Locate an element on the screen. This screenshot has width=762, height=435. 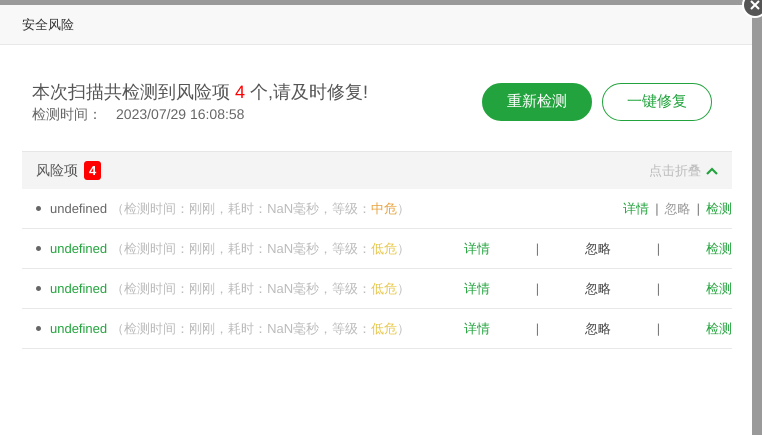
count-badge: 4 is located at coordinates (93, 170).